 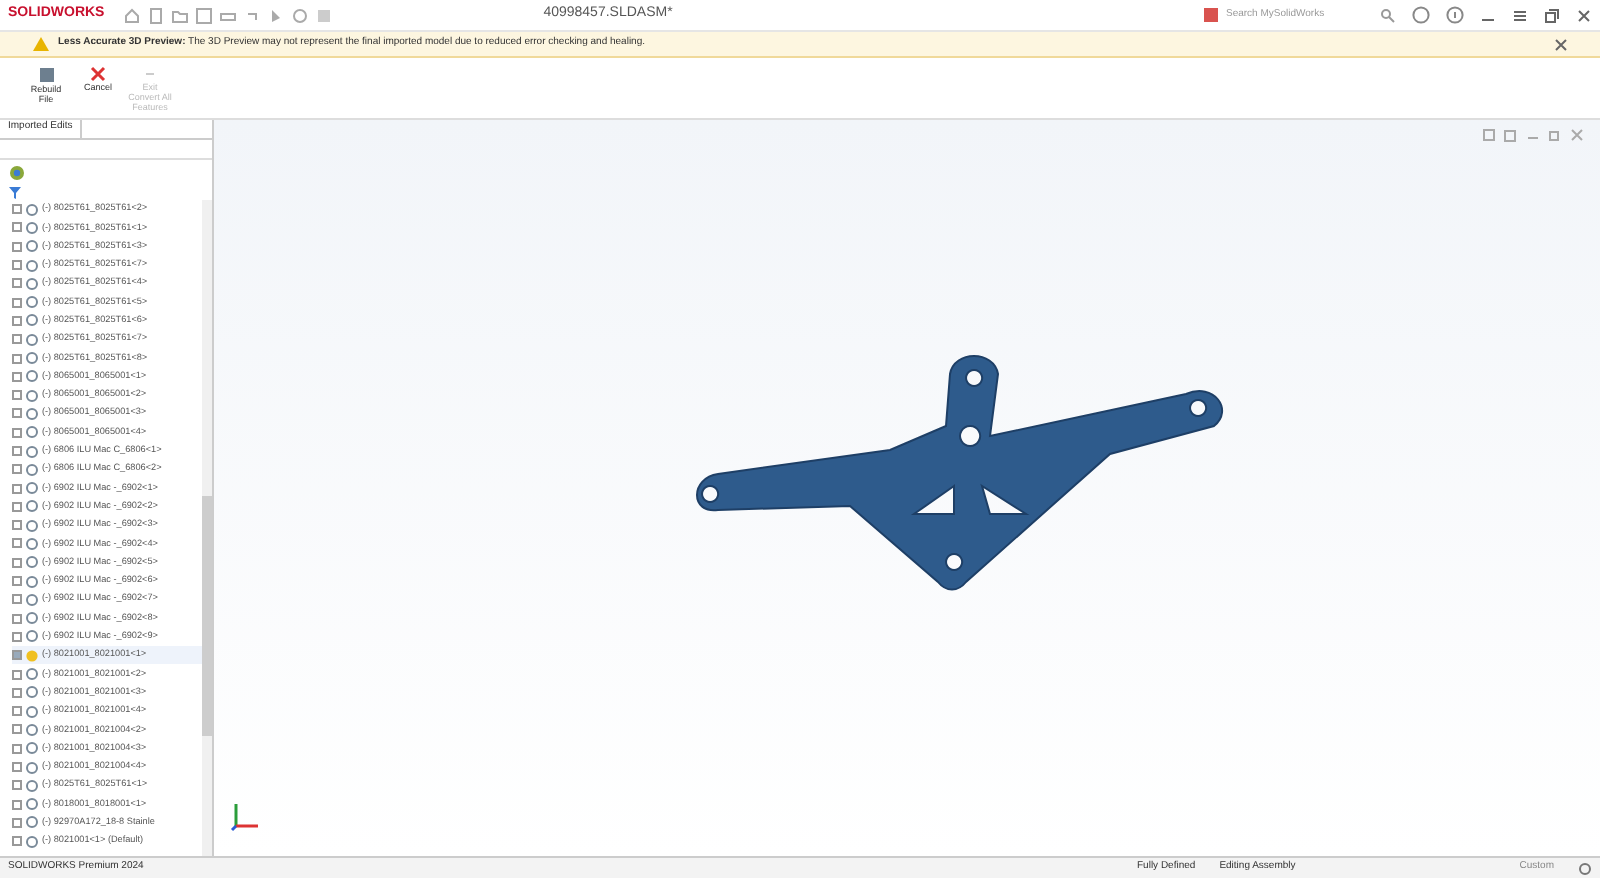 What do you see at coordinates (204, 15) in the screenshot?
I see `save-icon` at bounding box center [204, 15].